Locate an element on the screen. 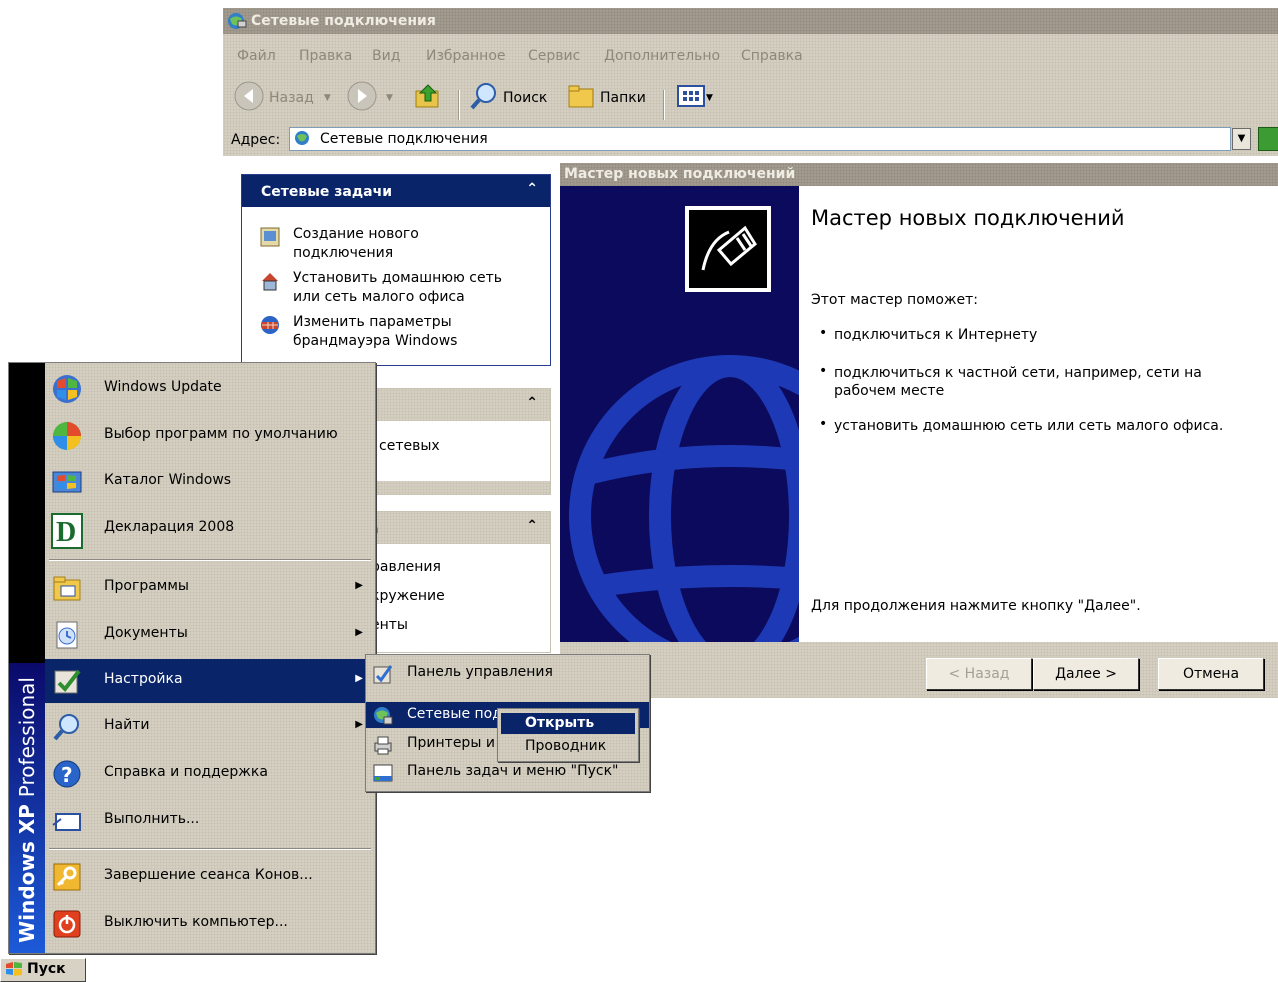 The height and width of the screenshot is (982, 1278). wizard-titlebar: Мастер новых подключений is located at coordinates (919, 174).